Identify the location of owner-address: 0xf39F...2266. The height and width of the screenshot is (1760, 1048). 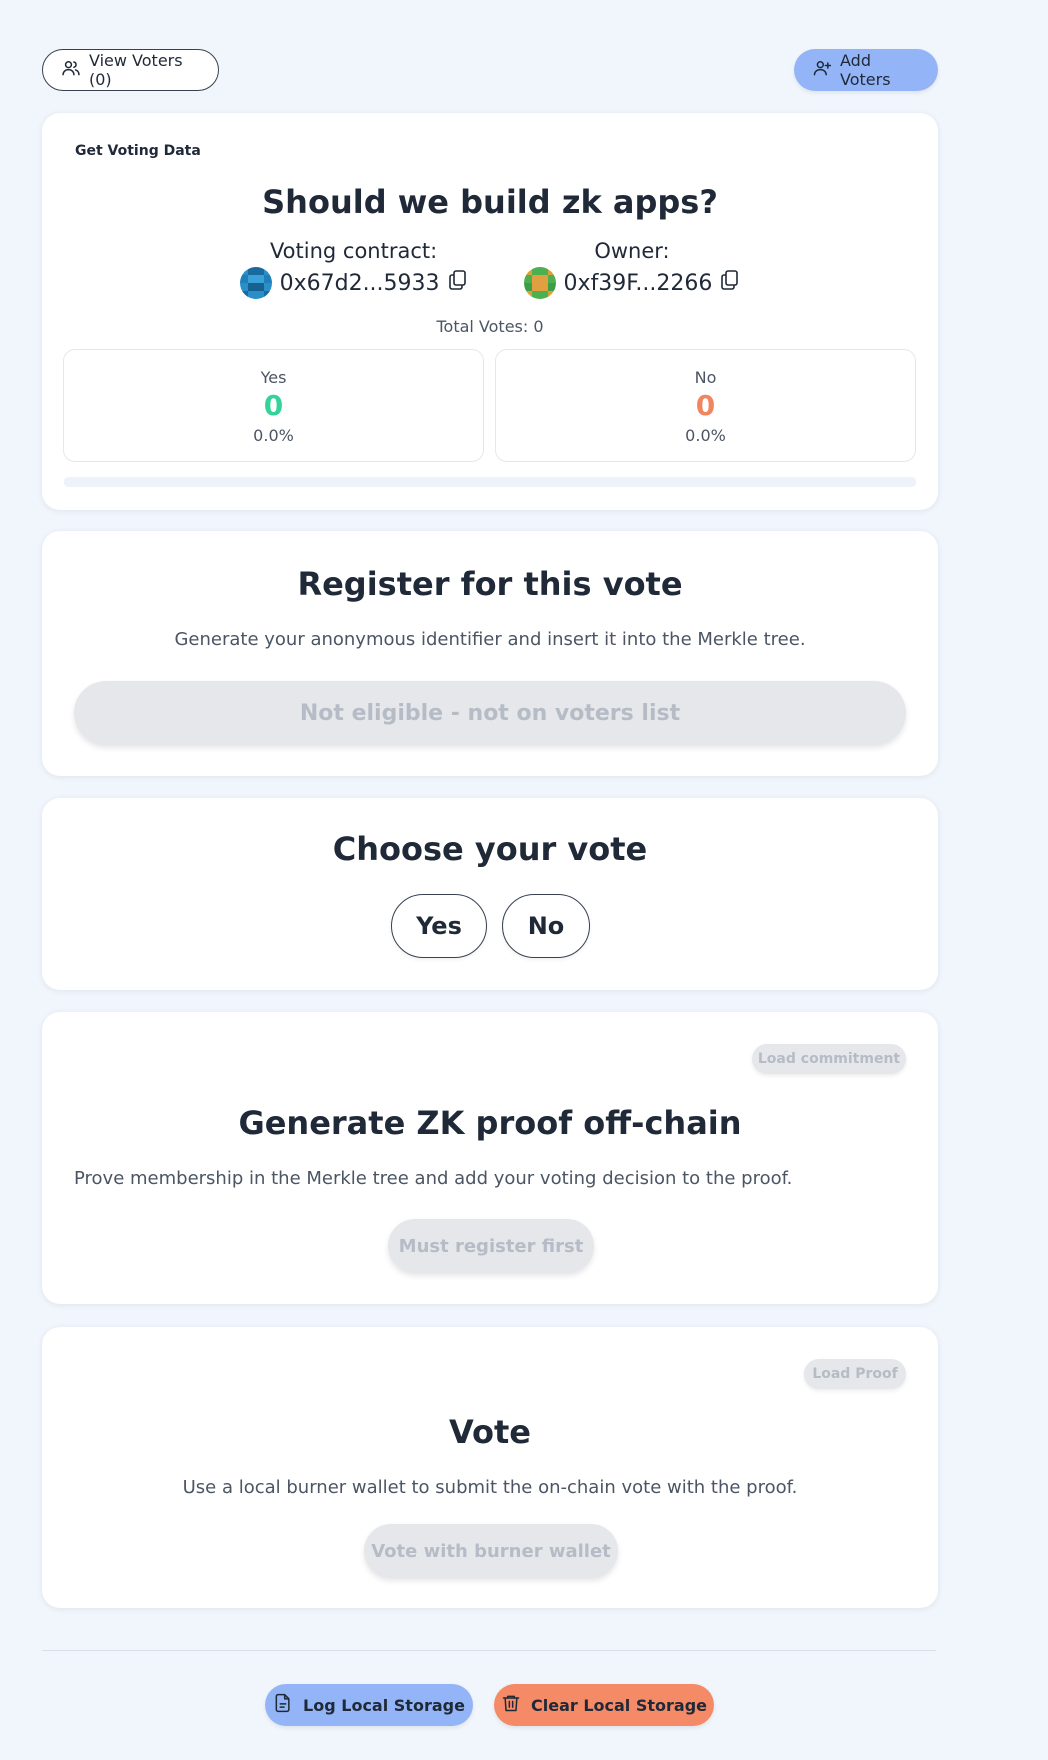
(638, 283).